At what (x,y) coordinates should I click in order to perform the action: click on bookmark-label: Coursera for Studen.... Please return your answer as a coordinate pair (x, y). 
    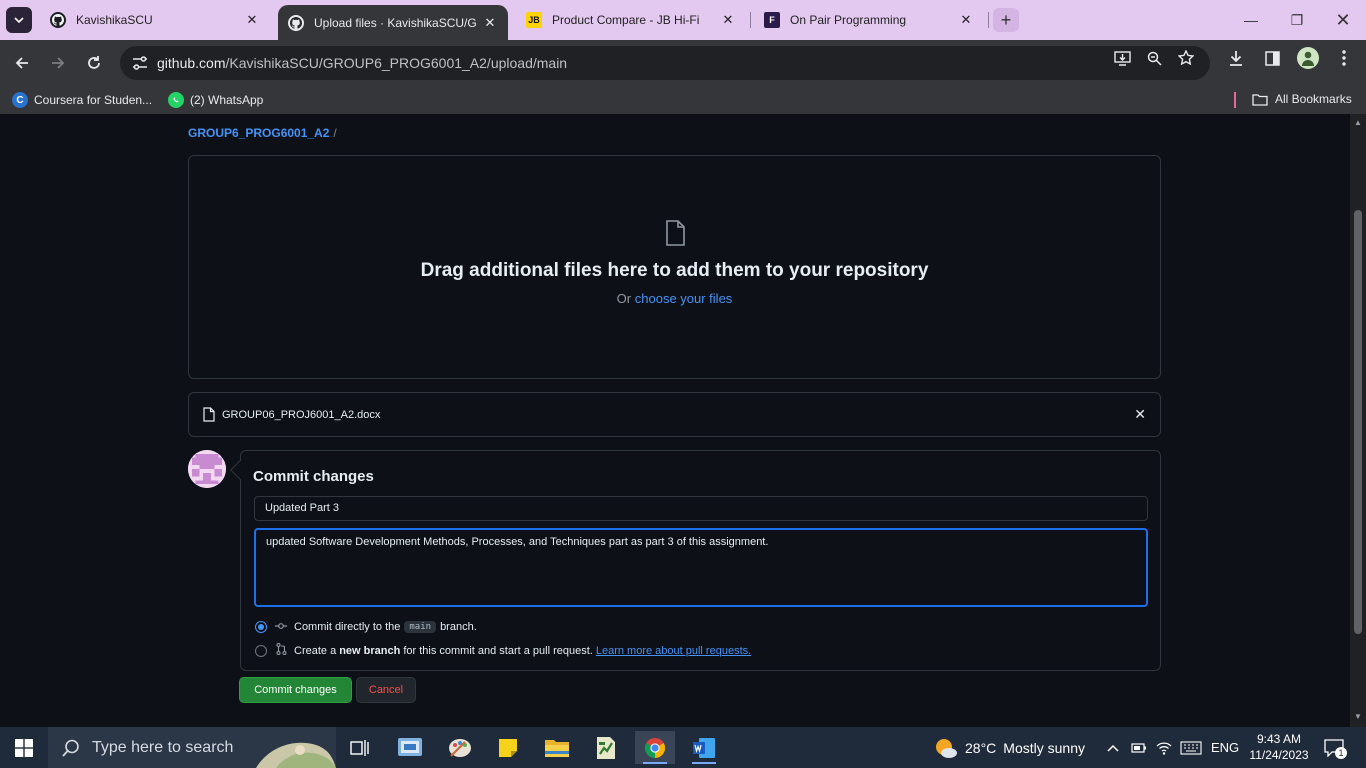
    Looking at the image, I should click on (93, 100).